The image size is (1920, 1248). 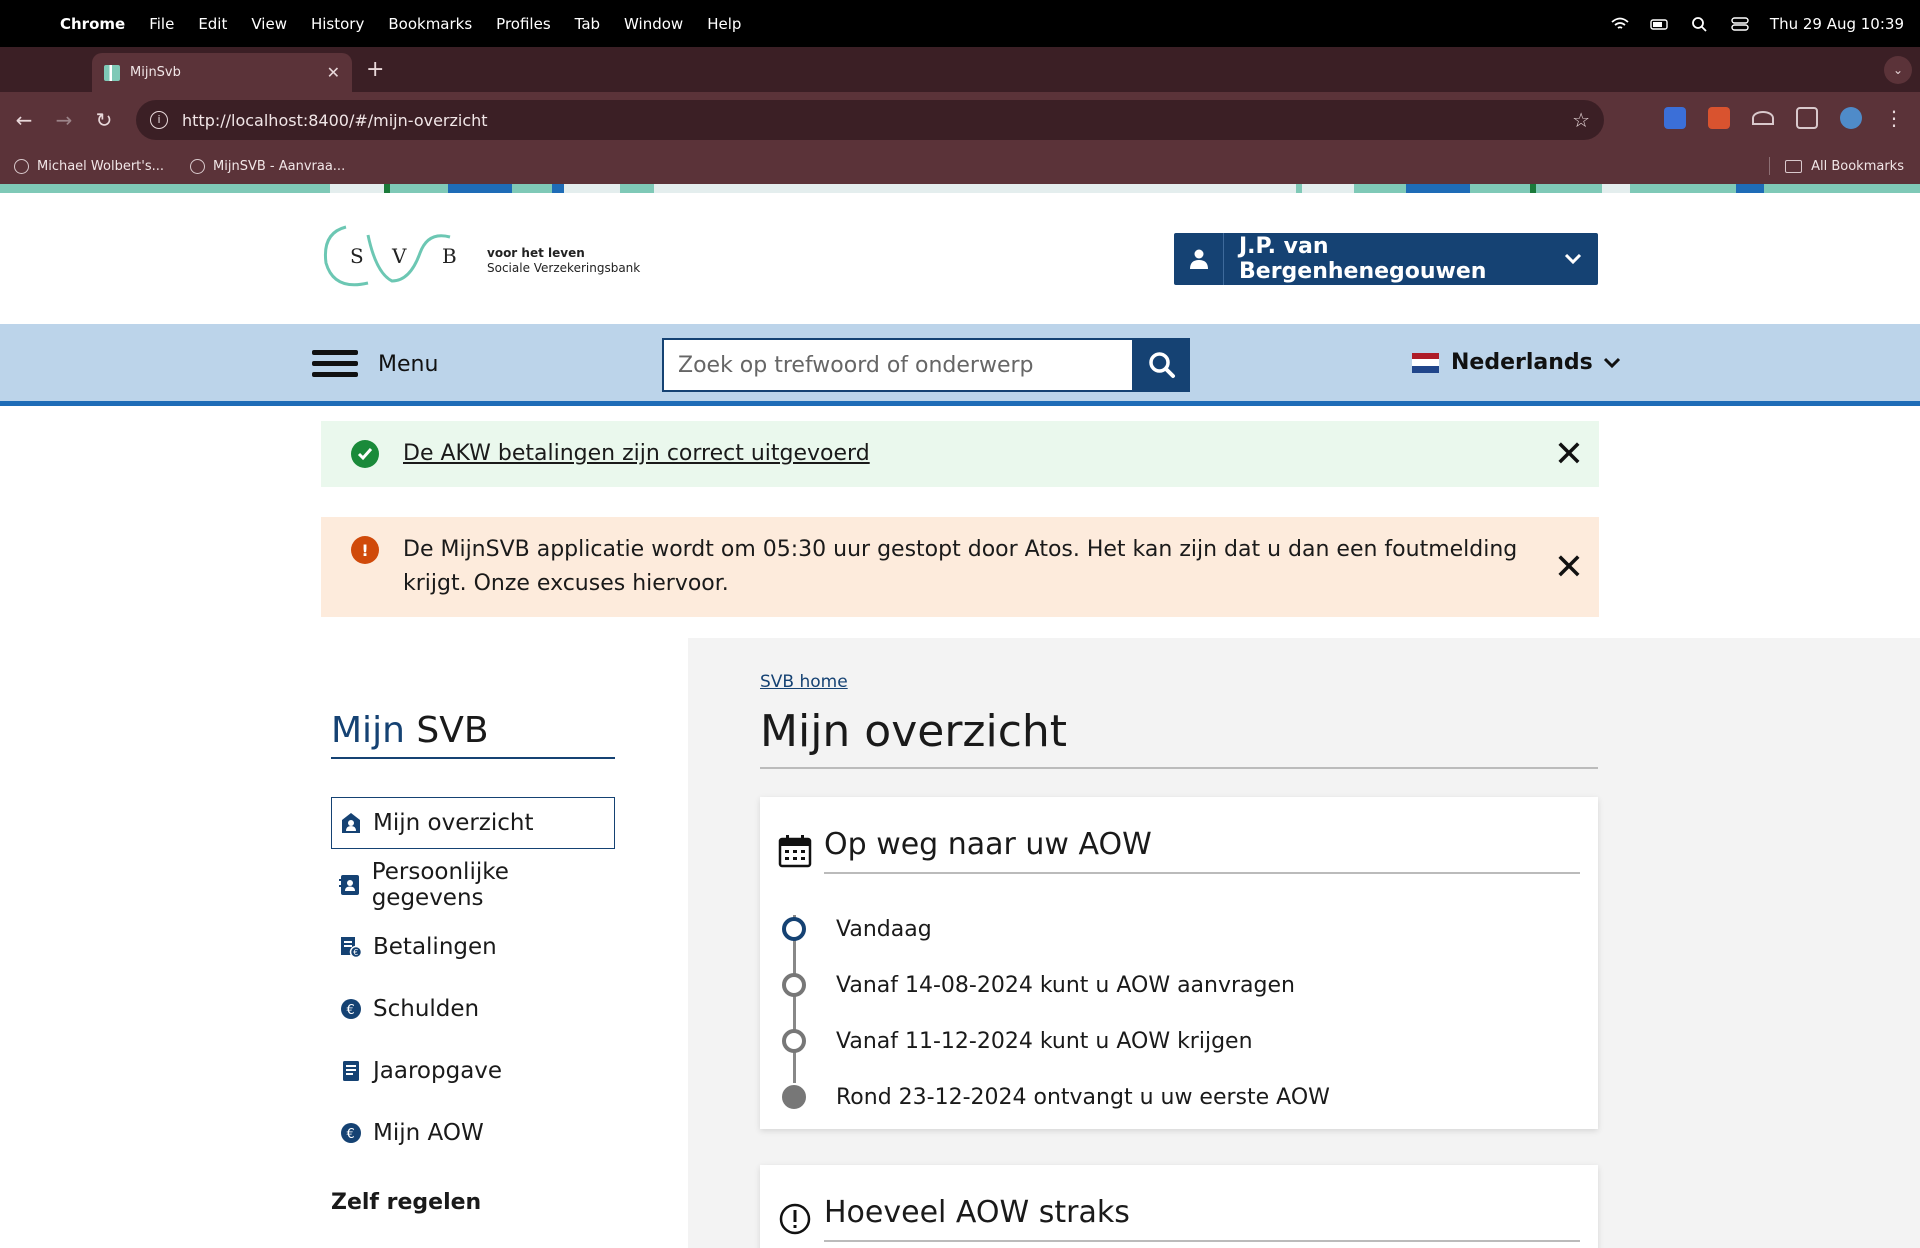 What do you see at coordinates (587, 24) in the screenshot?
I see `menu-tab: Tab` at bounding box center [587, 24].